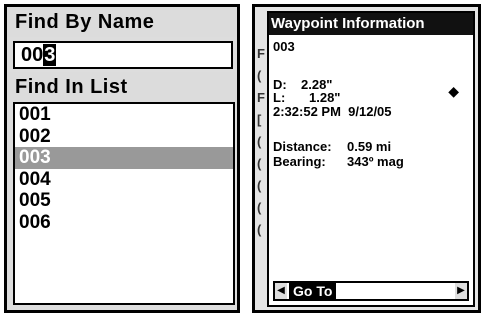 This screenshot has height=316, width=483. I want to click on list-item-selected: 003, so click(124, 158).